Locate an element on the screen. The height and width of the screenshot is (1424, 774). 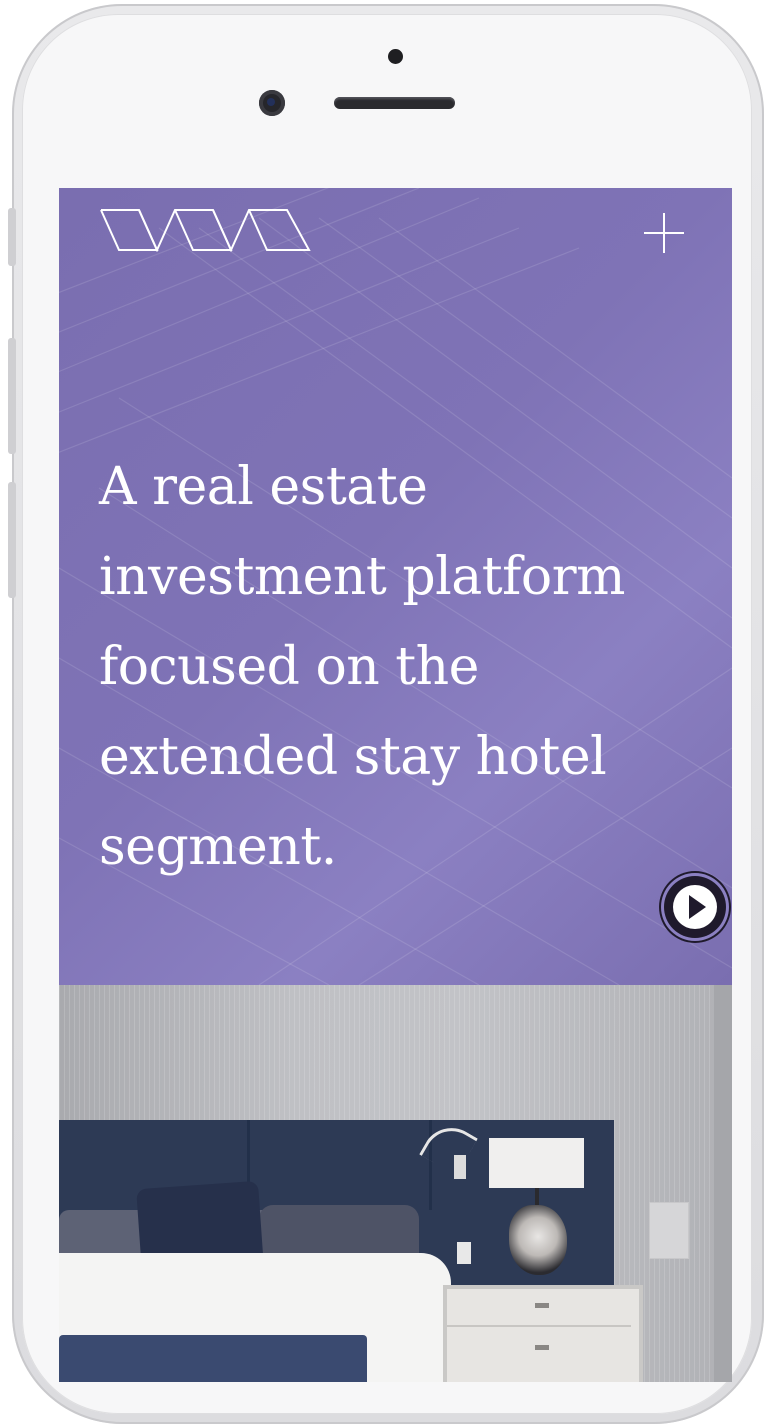
proximity-sensor-dot is located at coordinates (395, 56).